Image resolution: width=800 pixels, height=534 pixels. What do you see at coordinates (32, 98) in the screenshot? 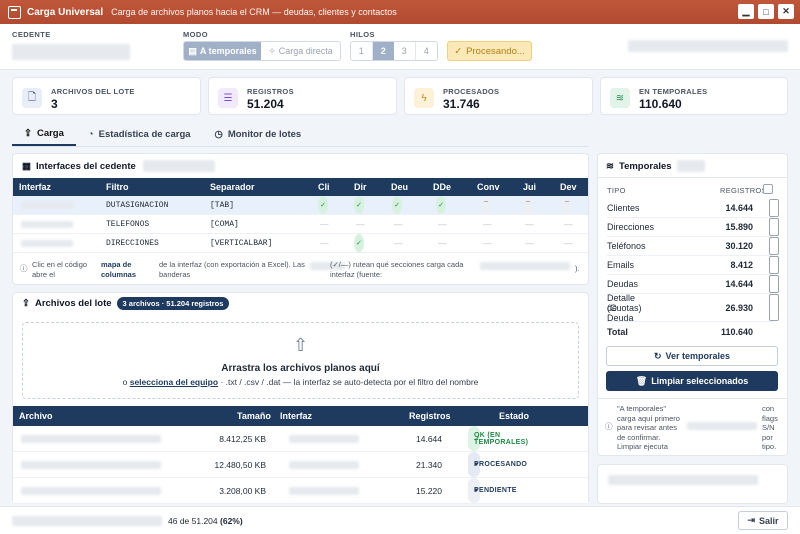
I see `file-icon: 🗋` at bounding box center [32, 98].